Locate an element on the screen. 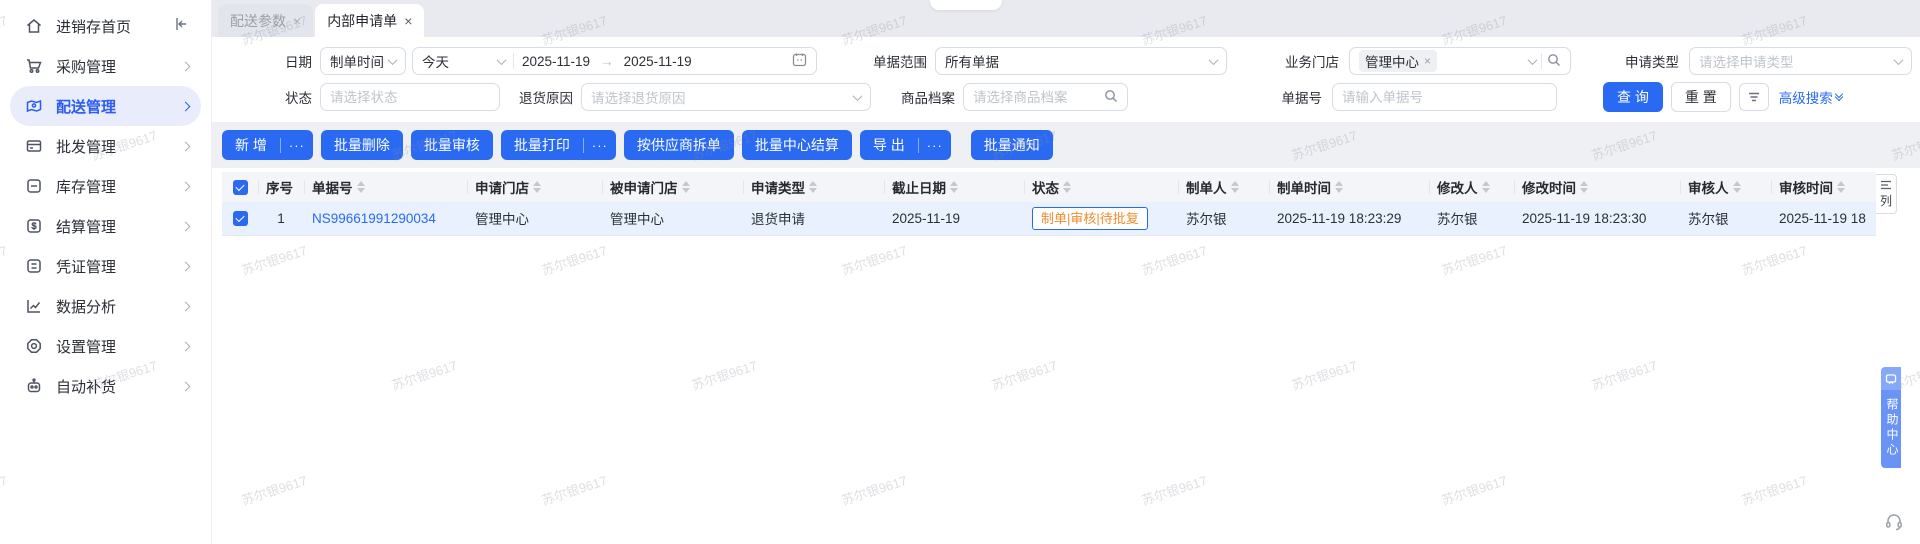 This screenshot has height=544, width=1920. docno-input is located at coordinates (1444, 97).